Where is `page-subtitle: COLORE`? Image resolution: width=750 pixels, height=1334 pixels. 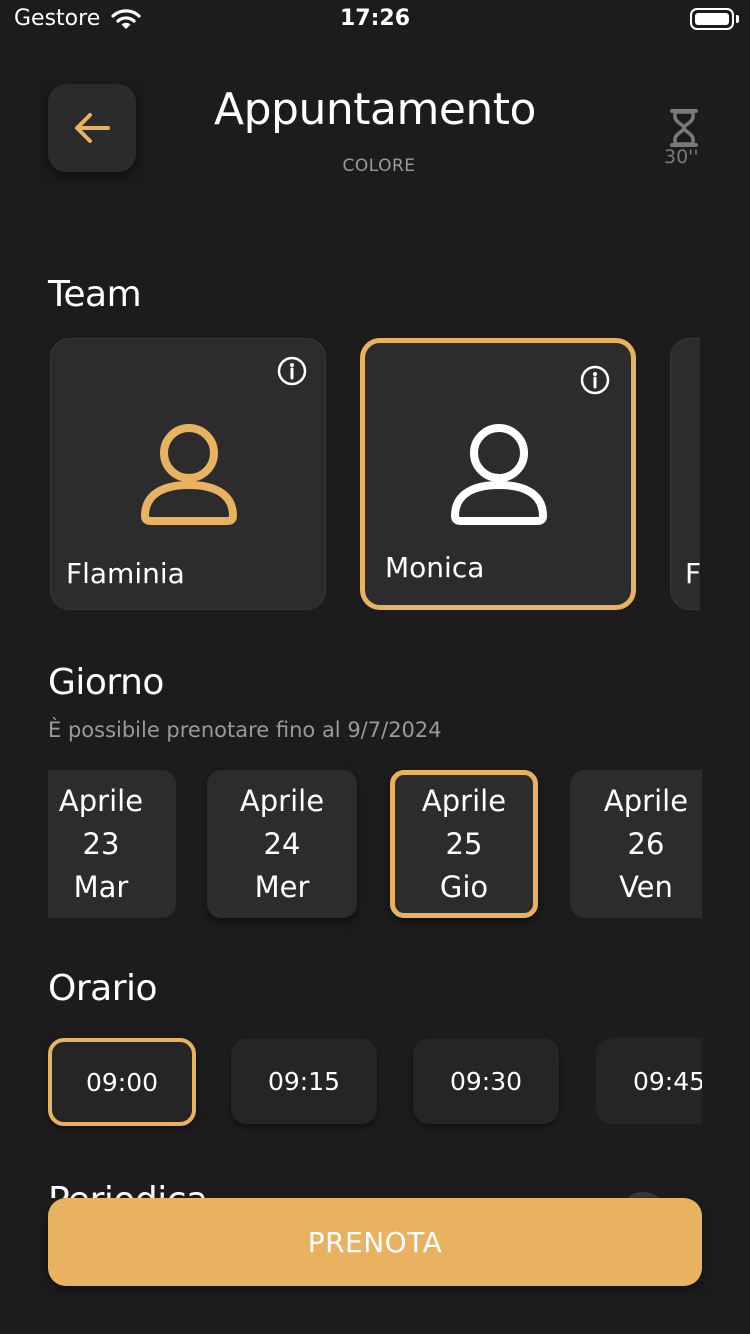 page-subtitle: COLORE is located at coordinates (379, 166).